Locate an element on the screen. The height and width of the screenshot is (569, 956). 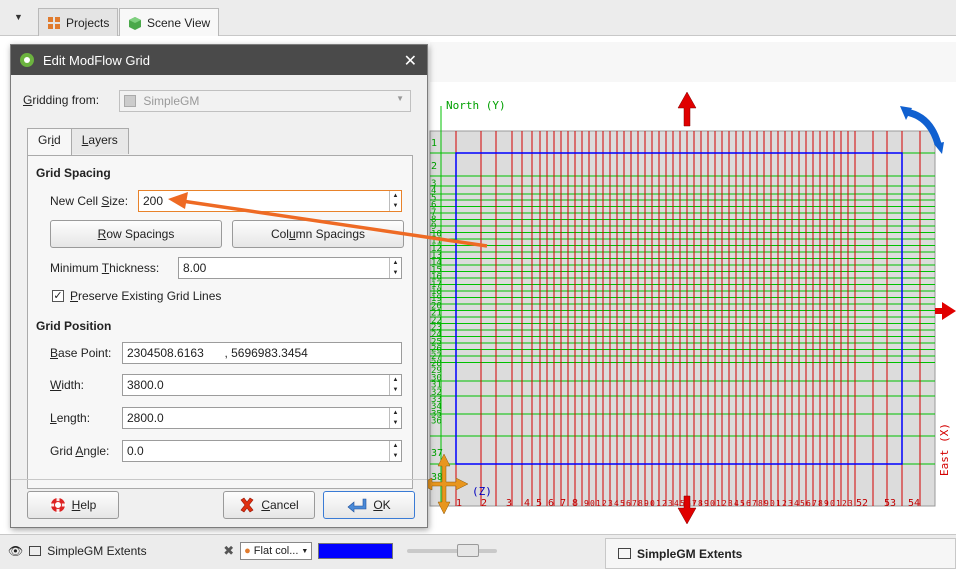
row-number-label: 1 is located at coordinates (434, 143).